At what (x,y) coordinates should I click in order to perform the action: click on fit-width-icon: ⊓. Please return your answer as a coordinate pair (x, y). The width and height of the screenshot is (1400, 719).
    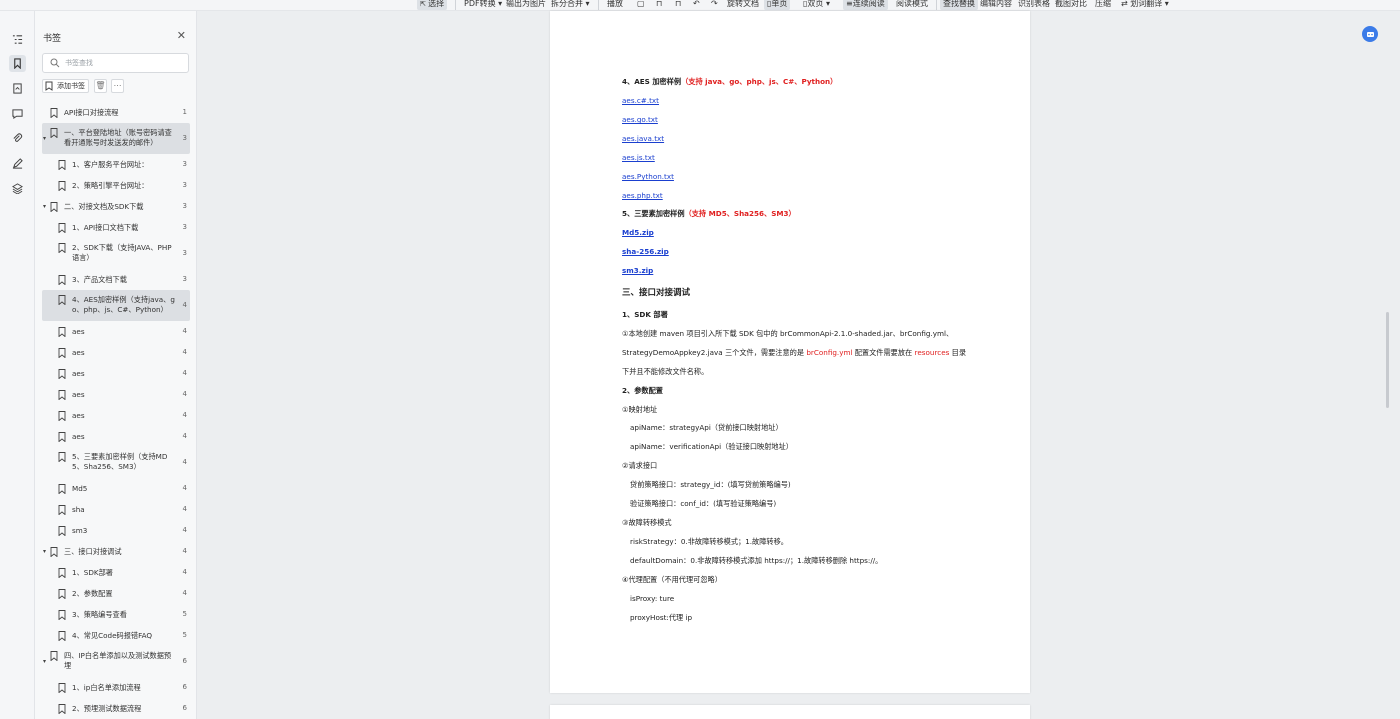
    Looking at the image, I should click on (659, 5).